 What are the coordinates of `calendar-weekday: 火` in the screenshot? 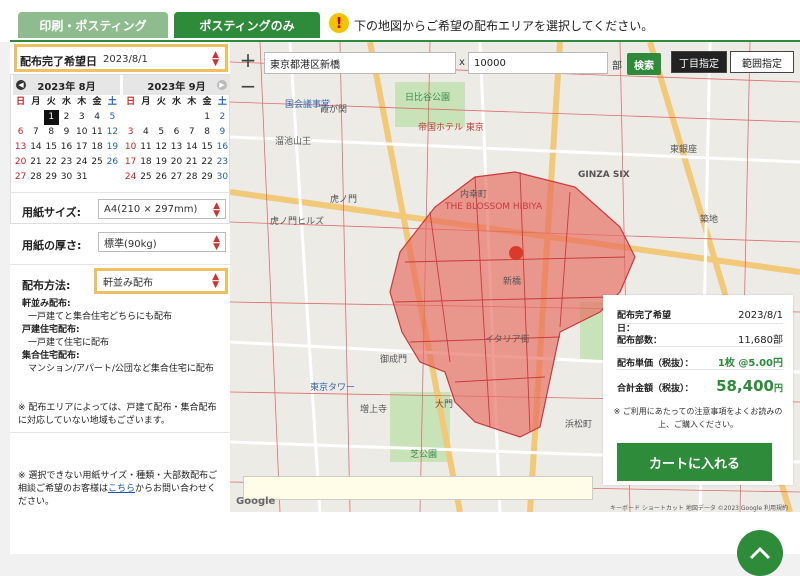 It's located at (51, 102).